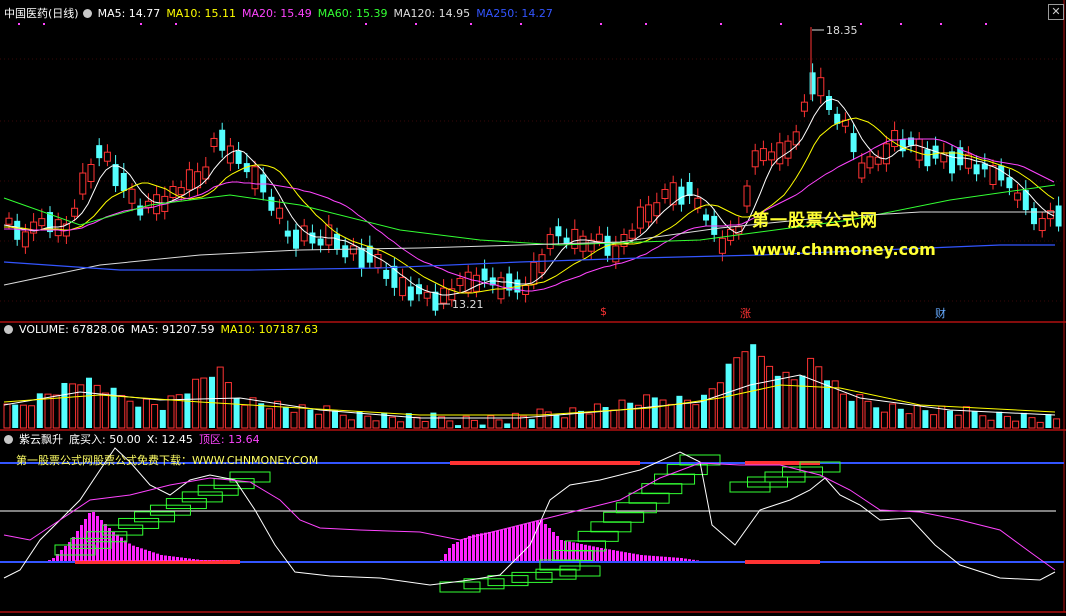 This screenshot has width=1066, height=616. I want to click on ma-legend-item-1: MA10: 15.11, so click(201, 13).